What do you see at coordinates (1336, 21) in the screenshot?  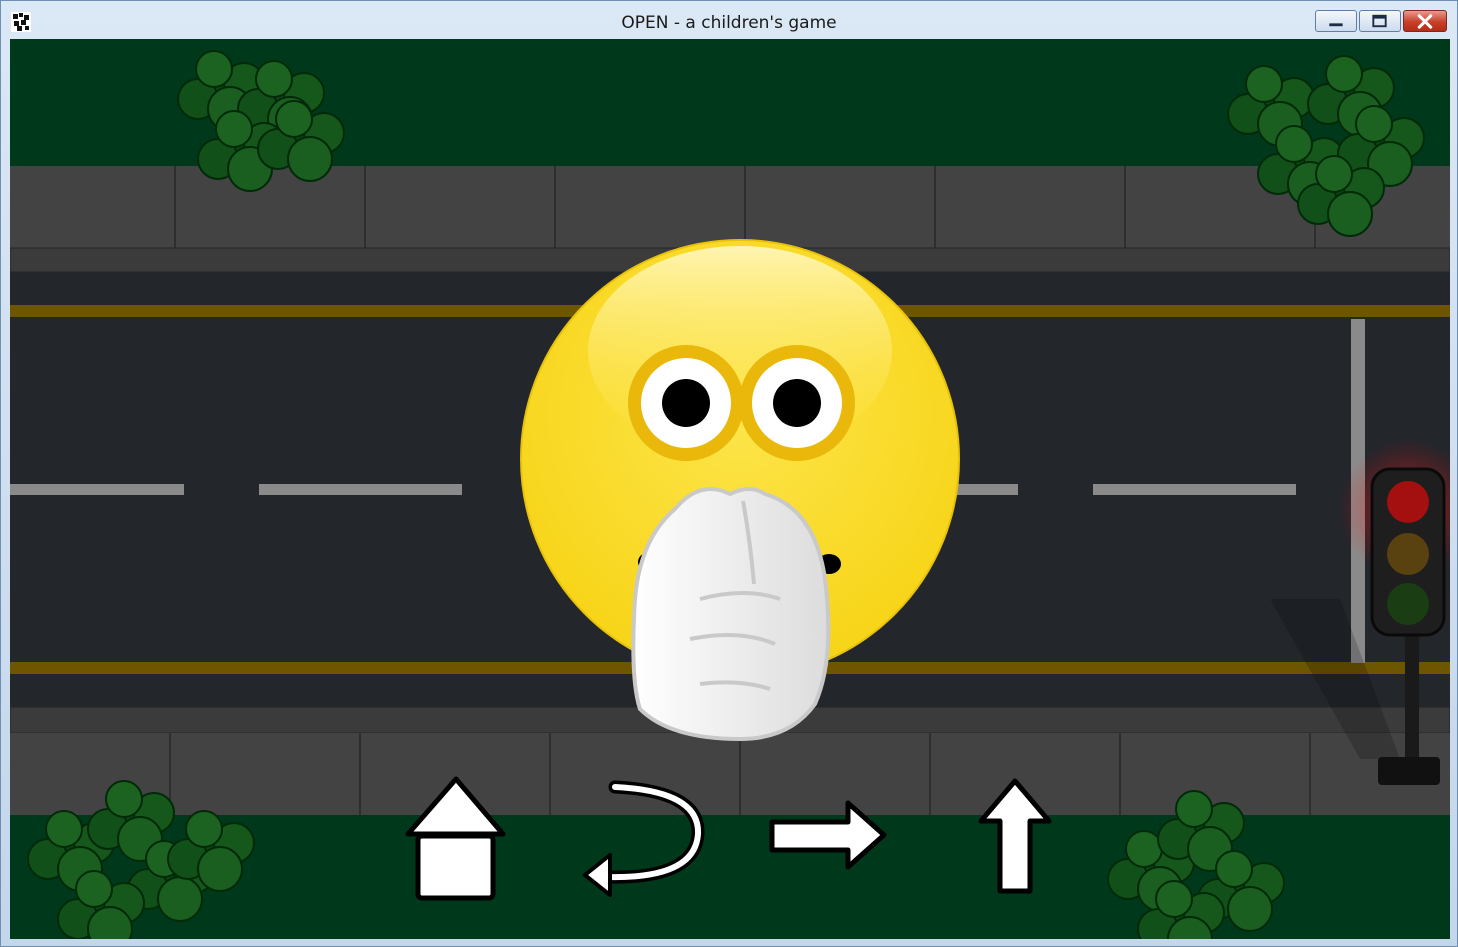 I see `minimize-button` at bounding box center [1336, 21].